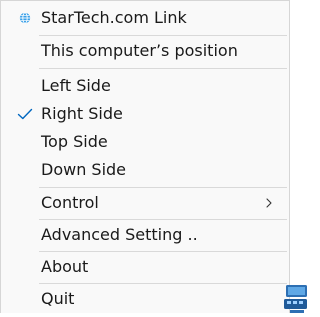  What do you see at coordinates (65, 266) in the screenshot?
I see `menu-item-label: About` at bounding box center [65, 266].